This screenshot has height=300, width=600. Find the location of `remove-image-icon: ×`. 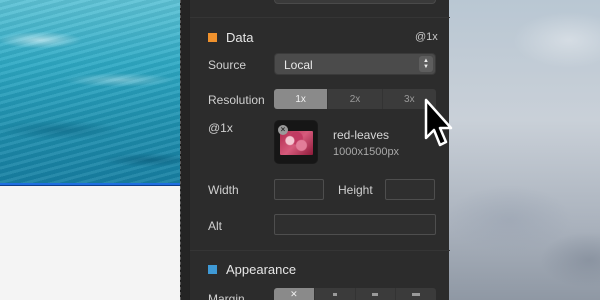

remove-image-icon: × is located at coordinates (283, 130).